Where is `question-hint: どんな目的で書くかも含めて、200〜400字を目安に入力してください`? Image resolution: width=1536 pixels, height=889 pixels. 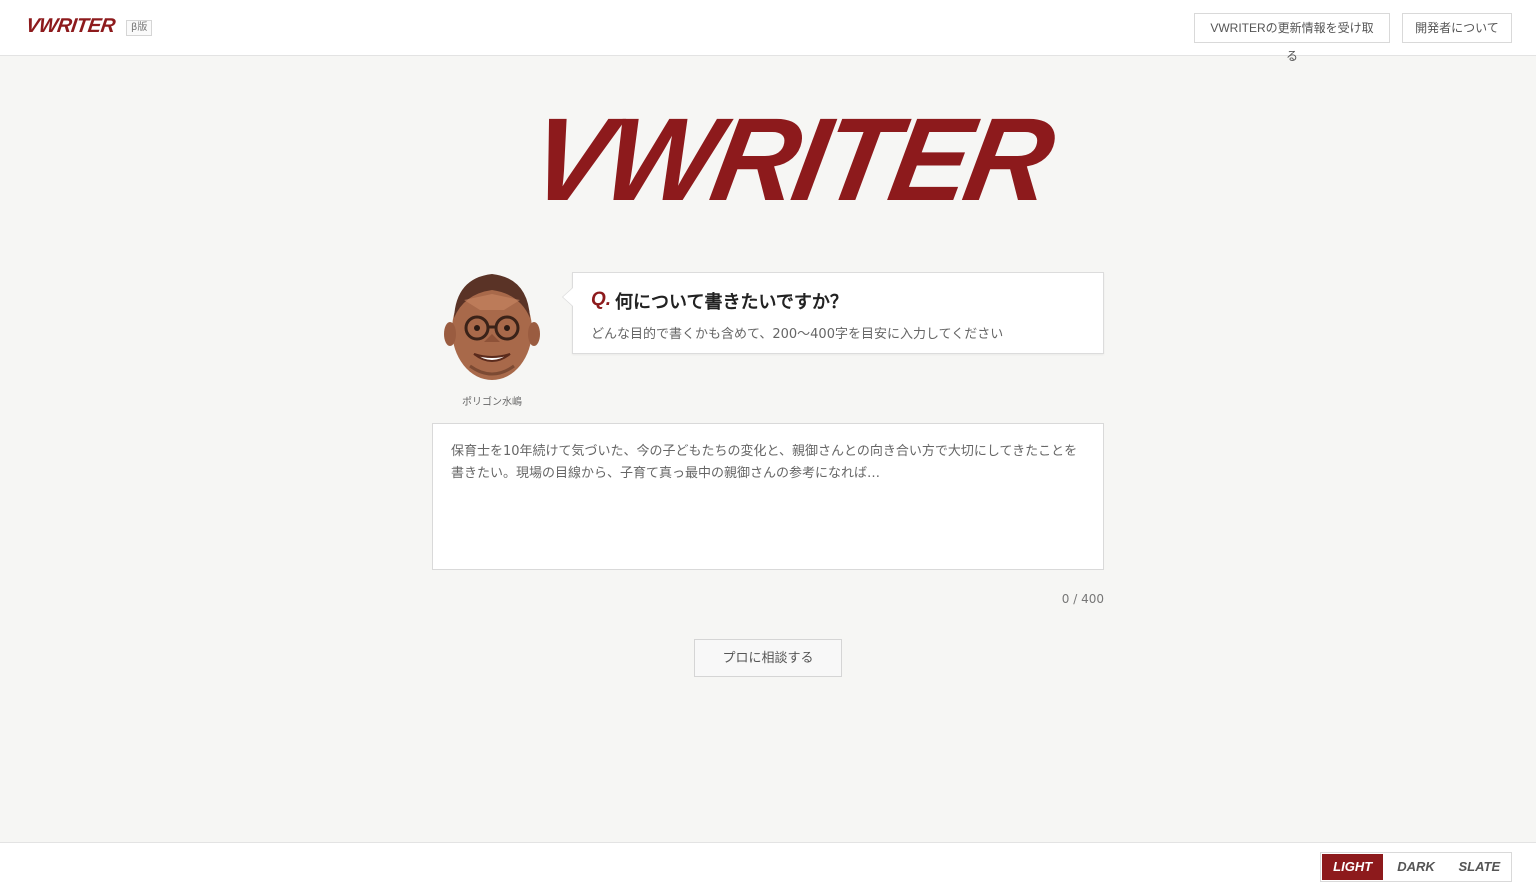
question-hint: どんな目的で書くかも含めて、200〜400字を目安に入力してください is located at coordinates (797, 334).